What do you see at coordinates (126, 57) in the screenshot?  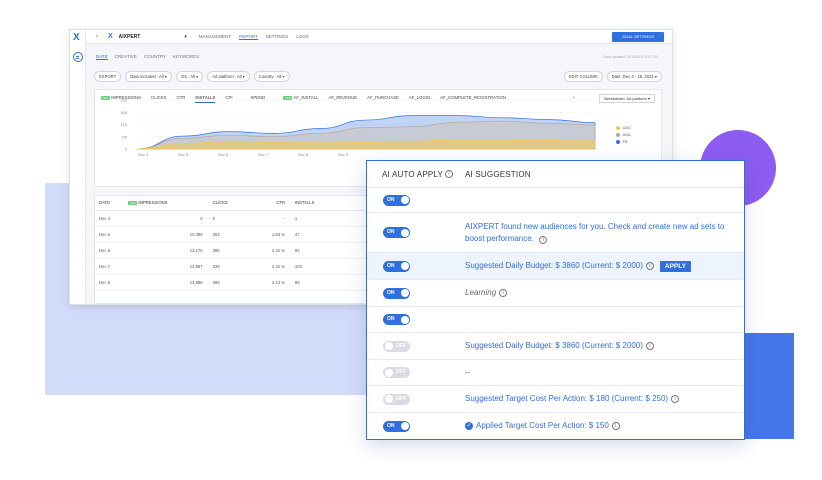 I see `tab-creative: CREATIVE` at bounding box center [126, 57].